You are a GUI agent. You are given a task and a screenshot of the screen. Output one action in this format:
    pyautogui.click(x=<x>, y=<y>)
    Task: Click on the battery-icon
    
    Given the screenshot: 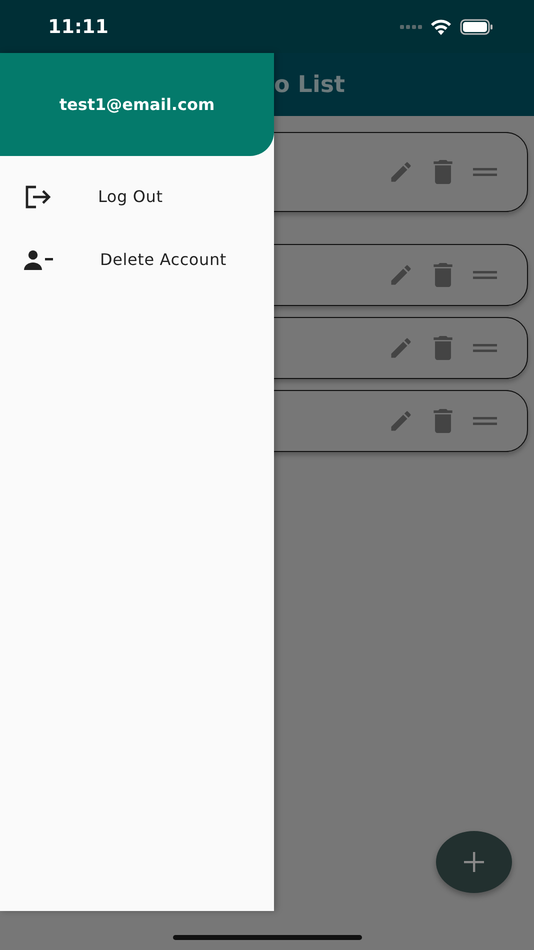 What is the action you would take?
    pyautogui.click(x=477, y=26)
    